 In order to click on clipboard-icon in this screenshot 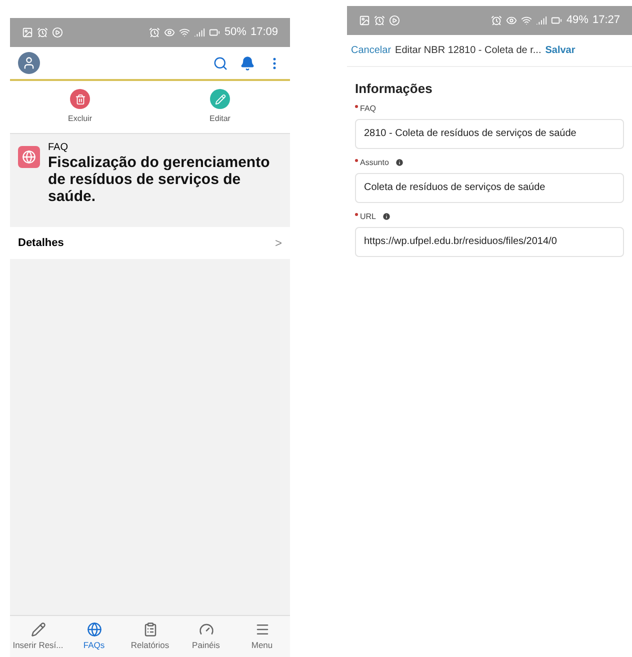, I will do `click(150, 629)`.